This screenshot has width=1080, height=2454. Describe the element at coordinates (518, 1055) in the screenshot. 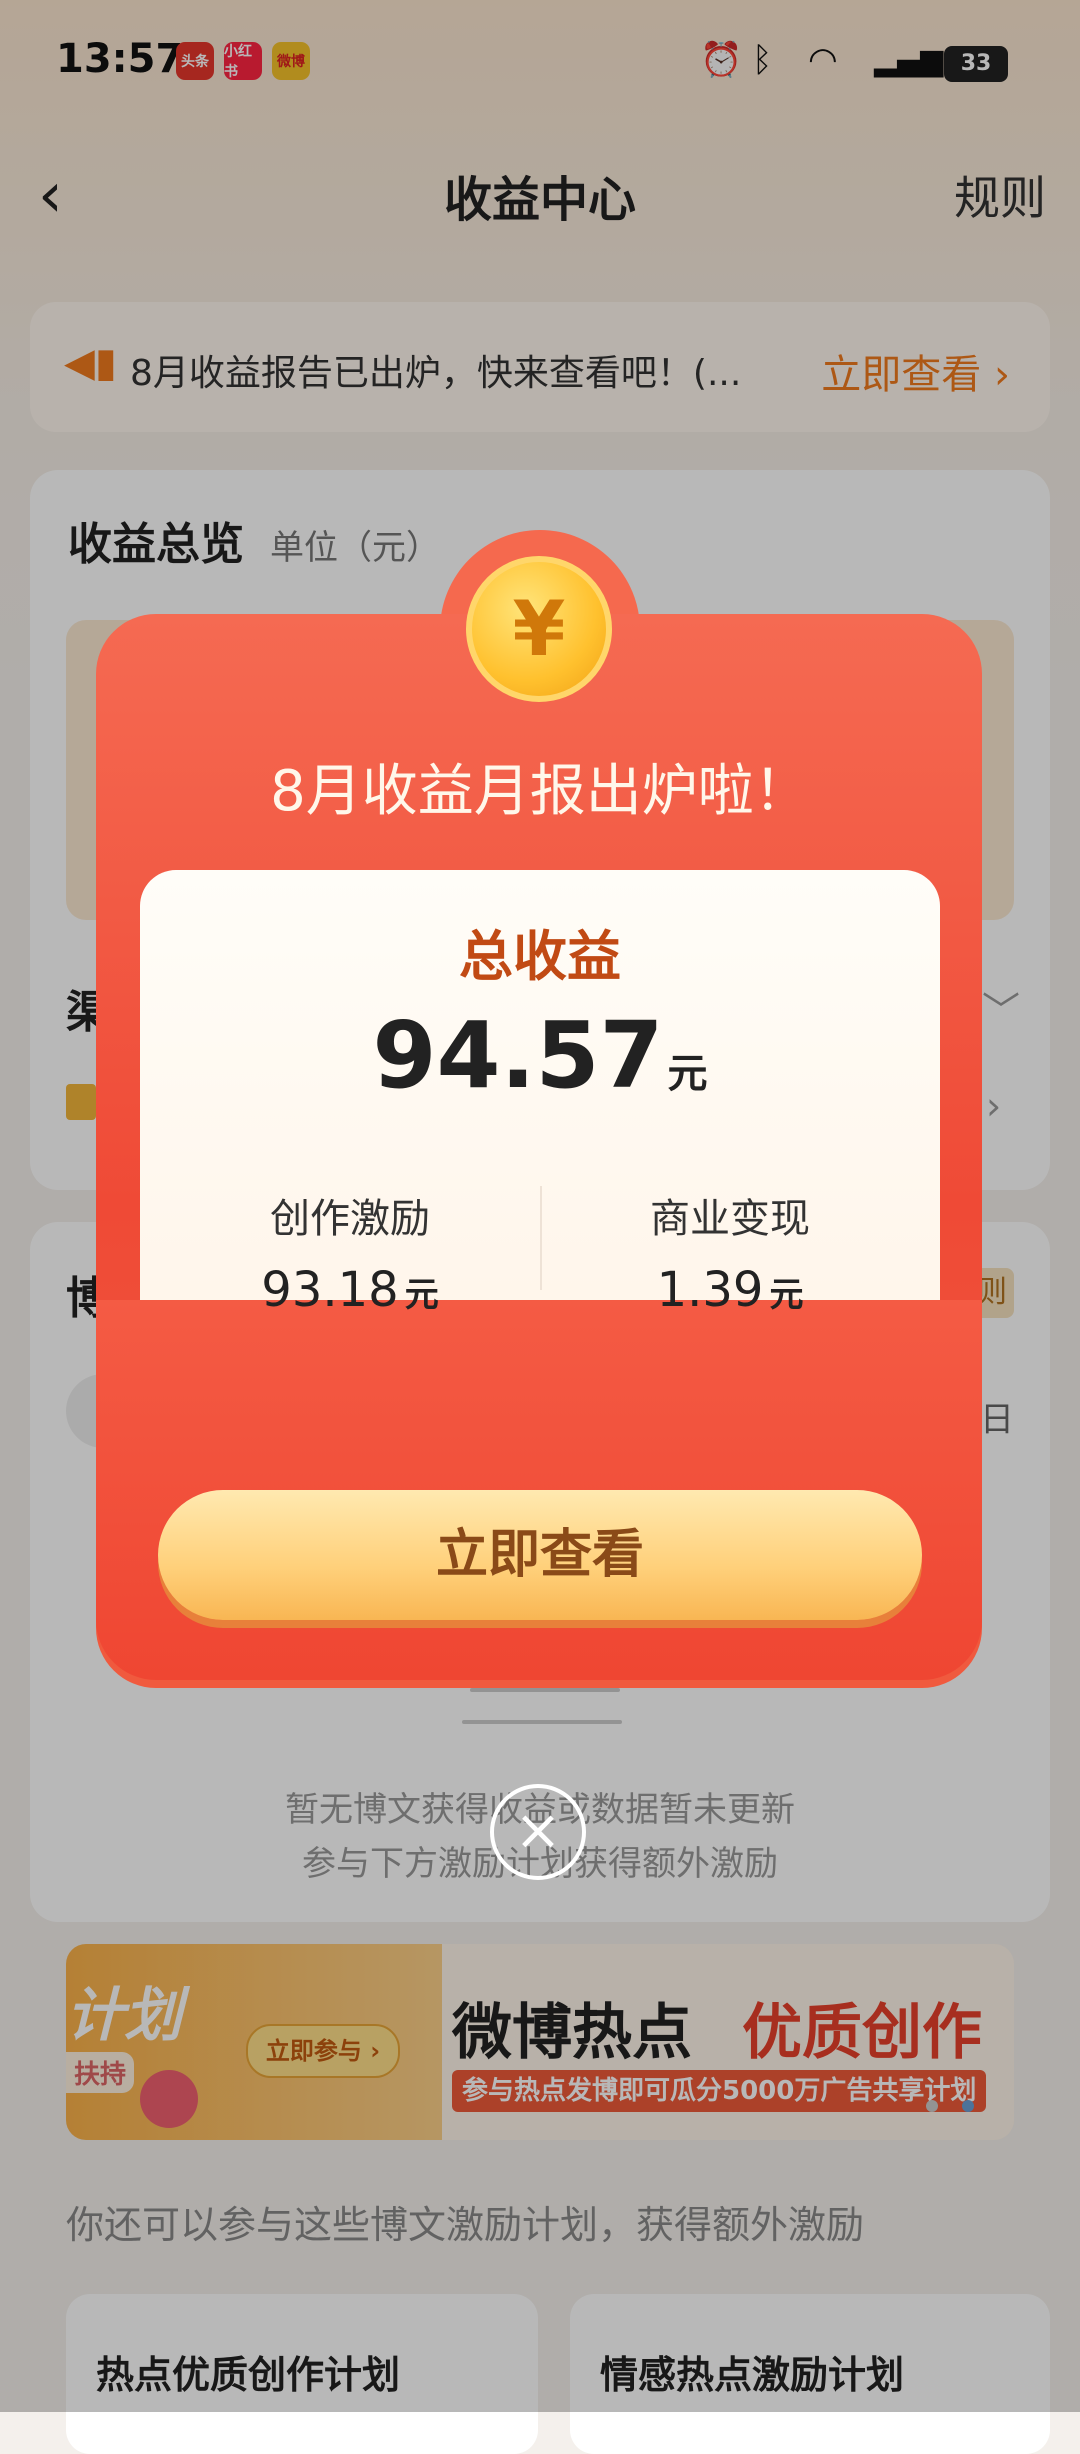

I see `total-income-number: 94.57` at that location.